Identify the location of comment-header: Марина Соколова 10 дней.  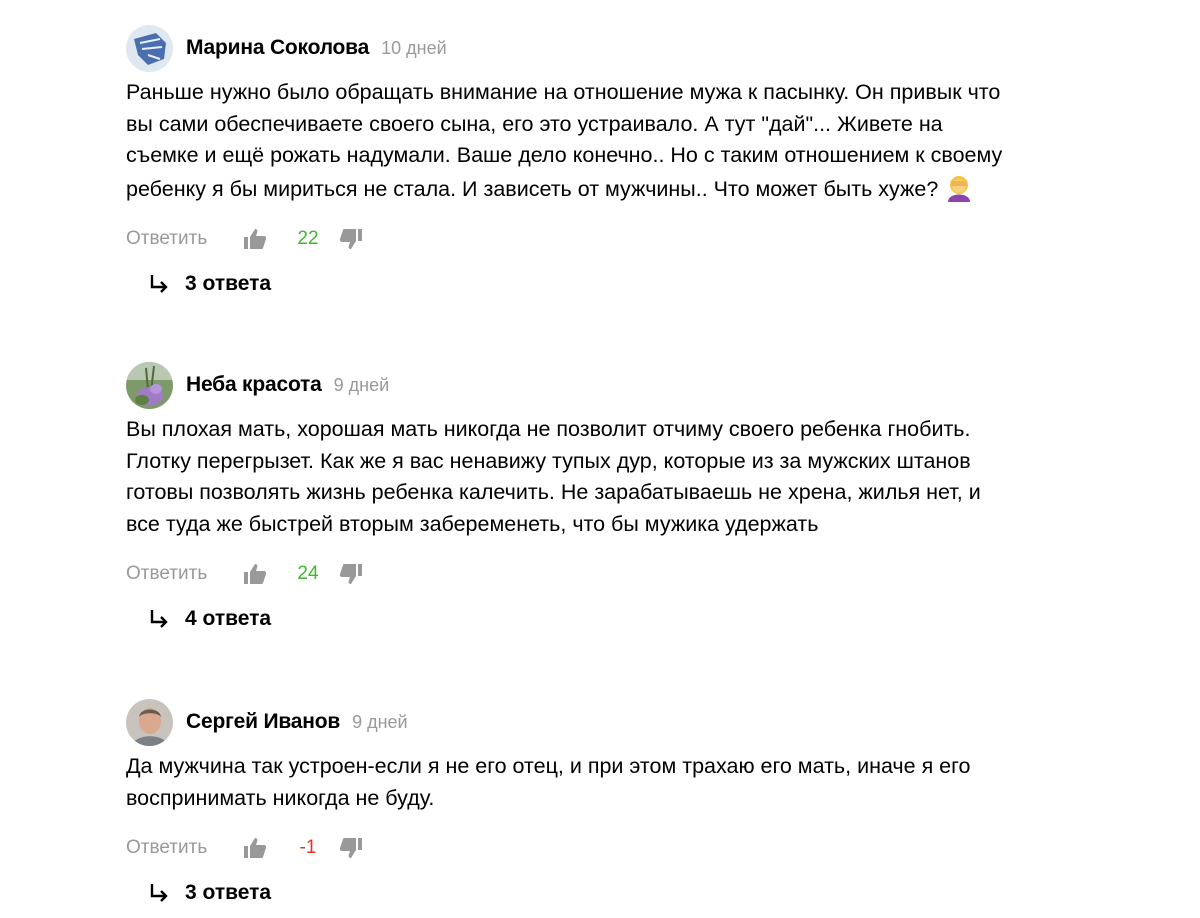
(576, 48).